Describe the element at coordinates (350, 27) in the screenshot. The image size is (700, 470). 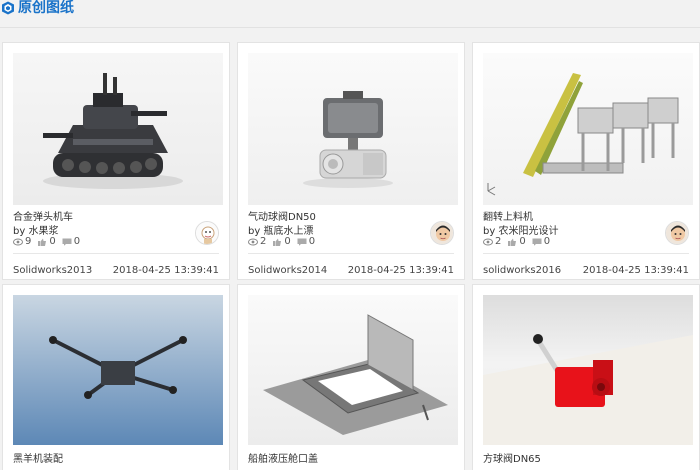
I see `header-divider` at that location.